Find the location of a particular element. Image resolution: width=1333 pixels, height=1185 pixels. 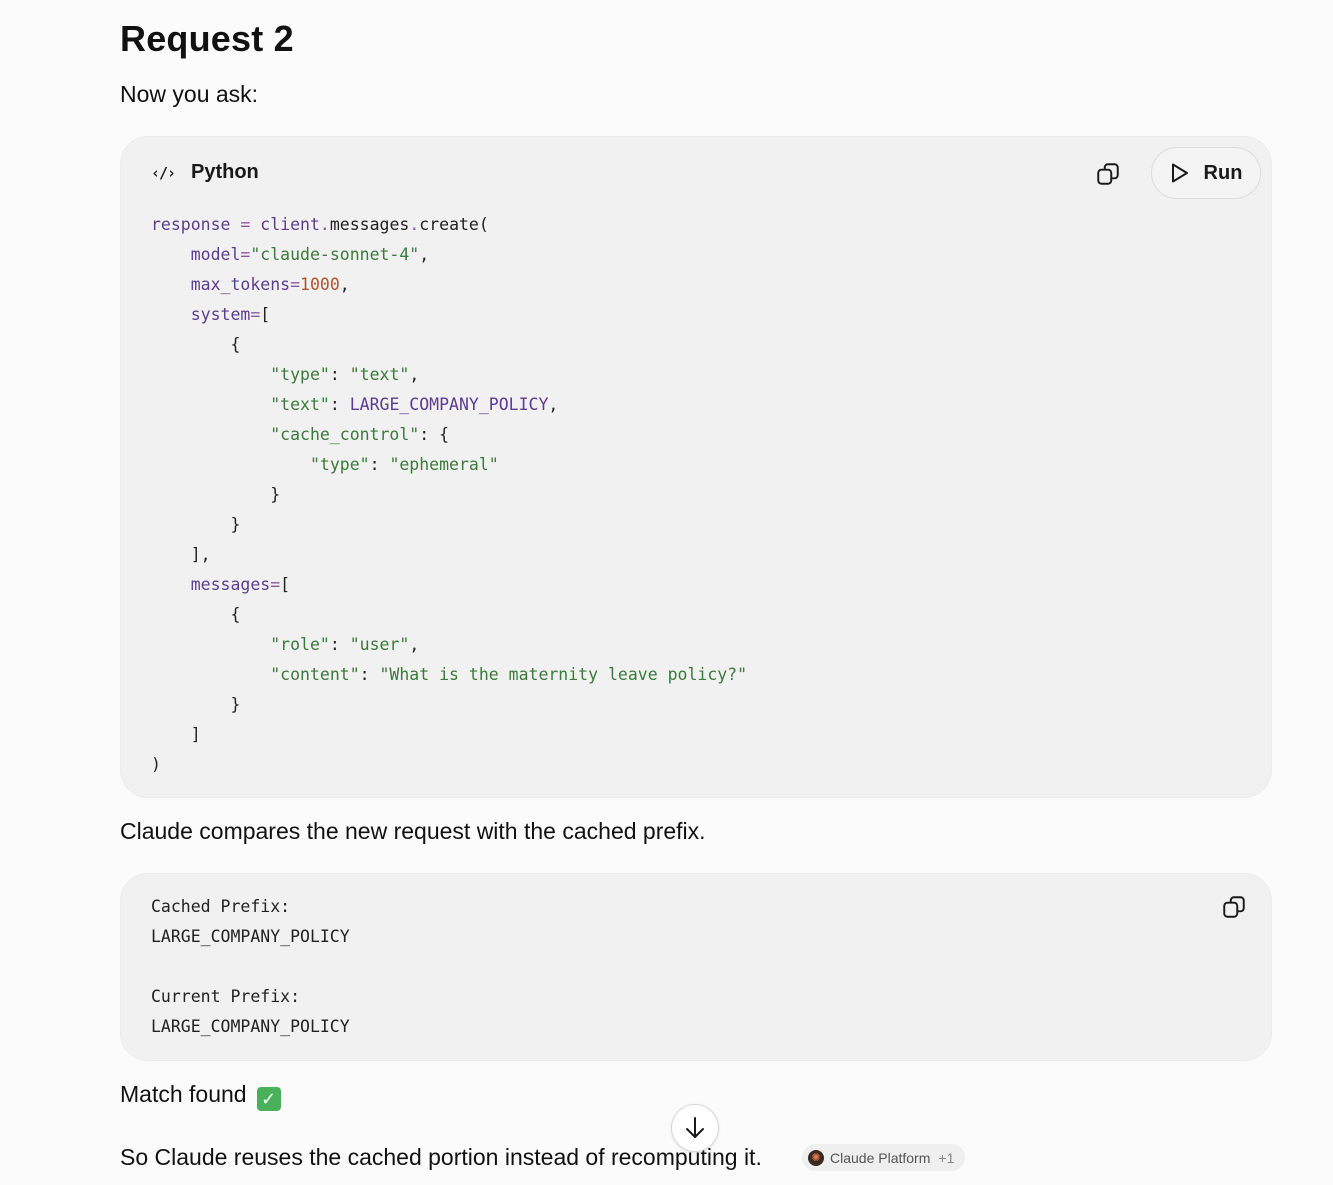

code-line: "type": "ephemeral" is located at coordinates (404, 464).